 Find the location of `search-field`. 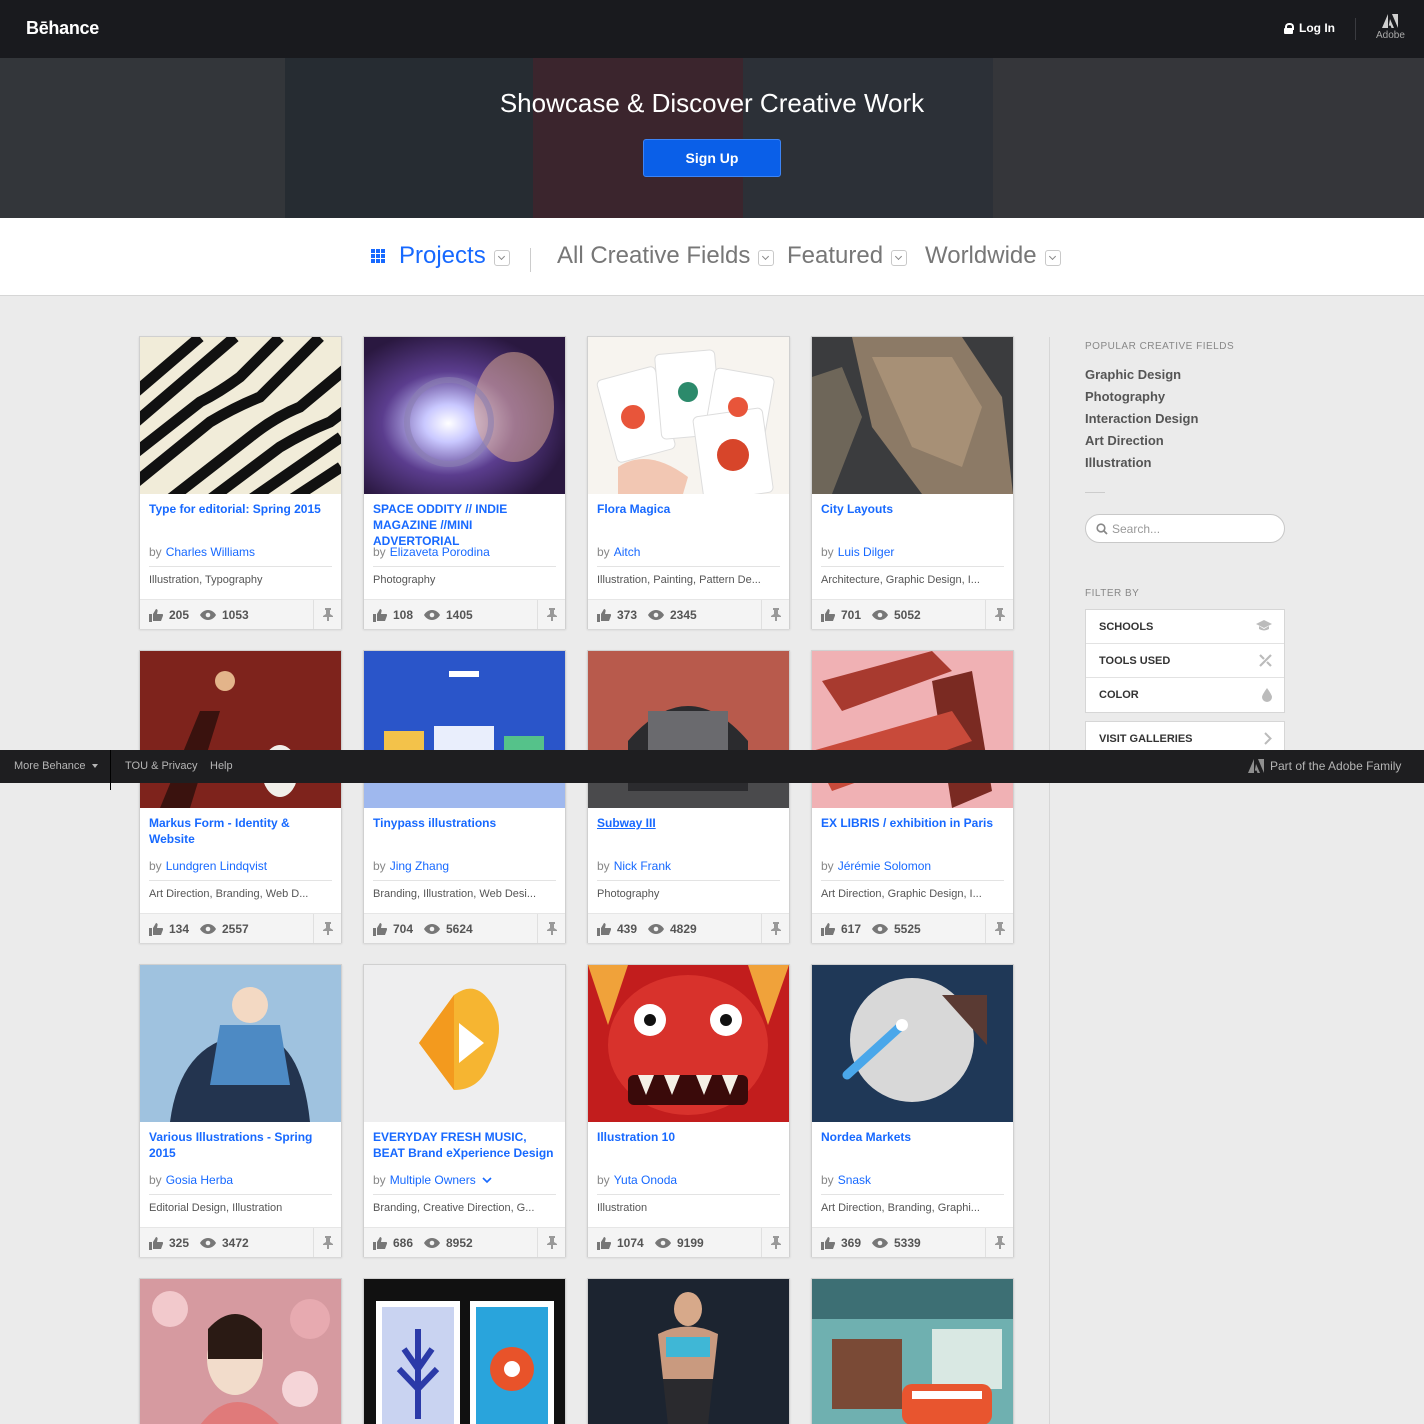

search-field is located at coordinates (1185, 528).